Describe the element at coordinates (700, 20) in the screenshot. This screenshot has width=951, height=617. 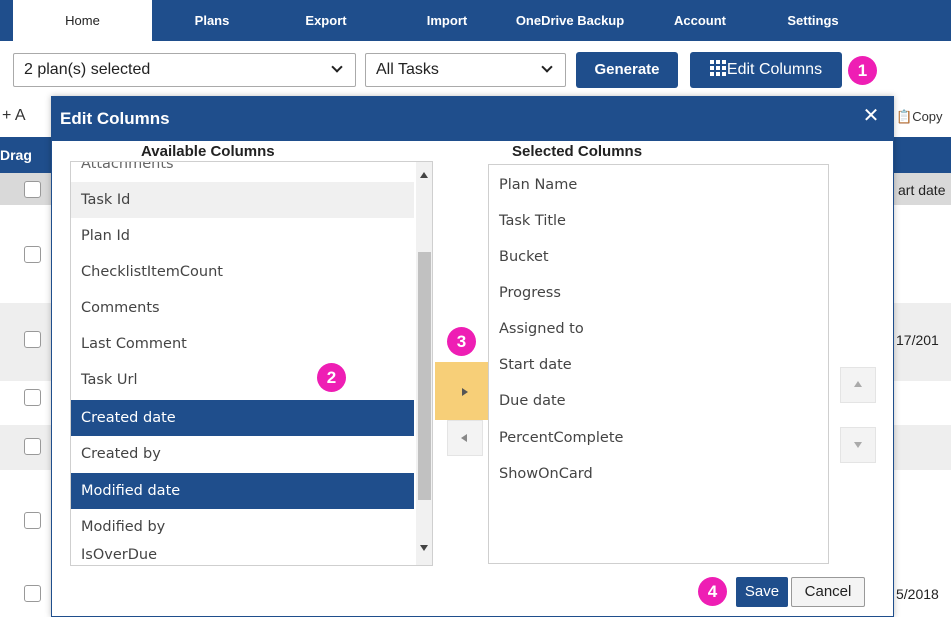
I see `tab-account: Account` at that location.